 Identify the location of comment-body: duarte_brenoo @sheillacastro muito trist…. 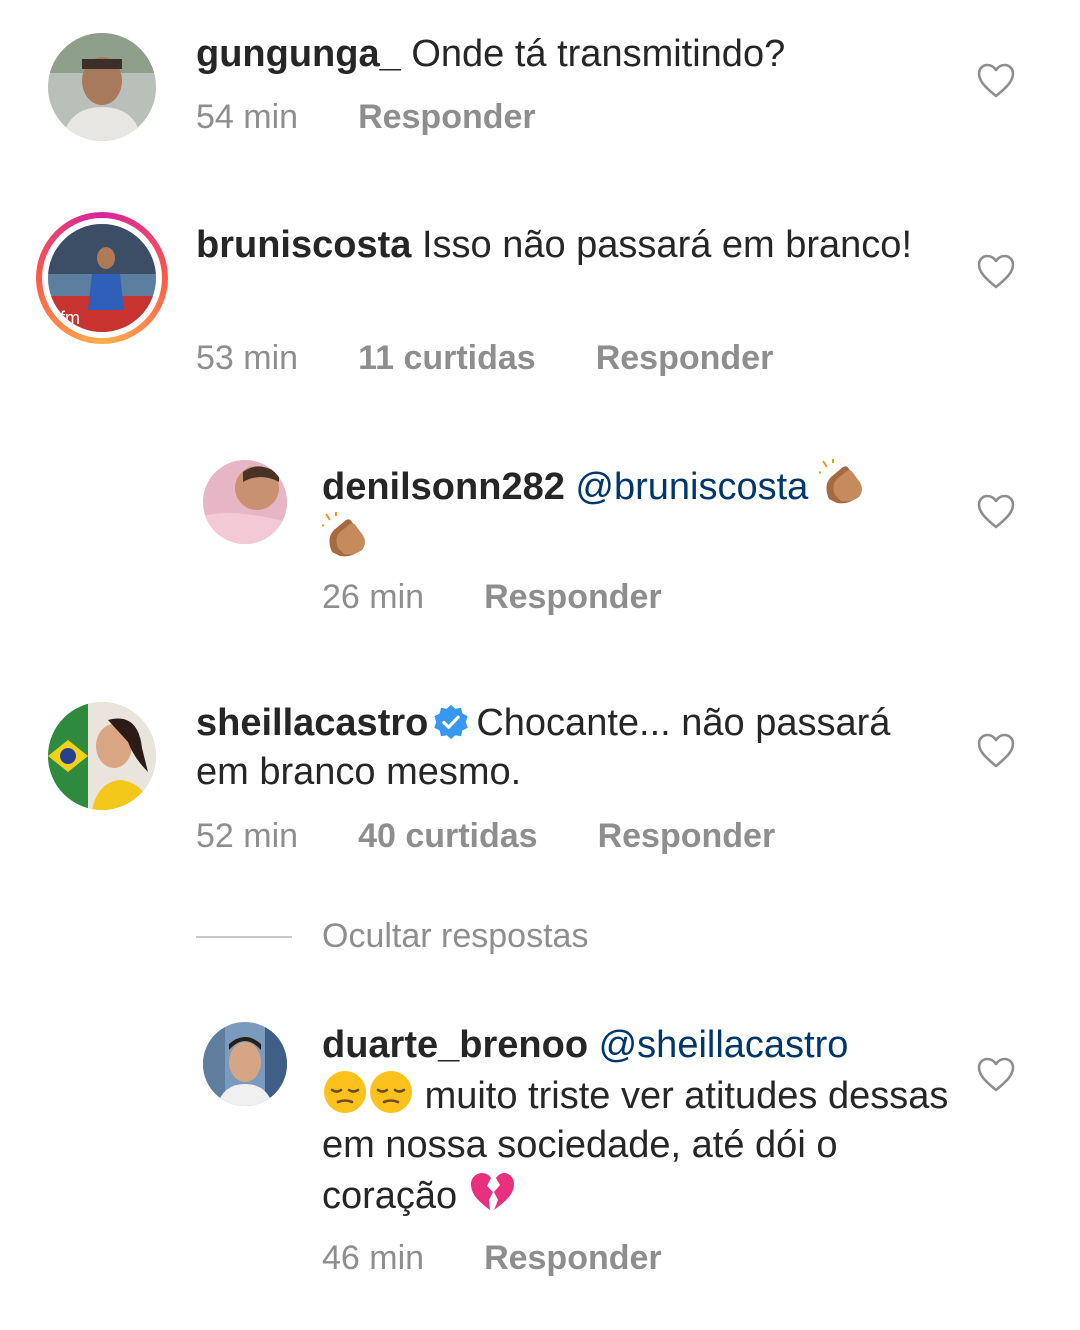
(637, 1121).